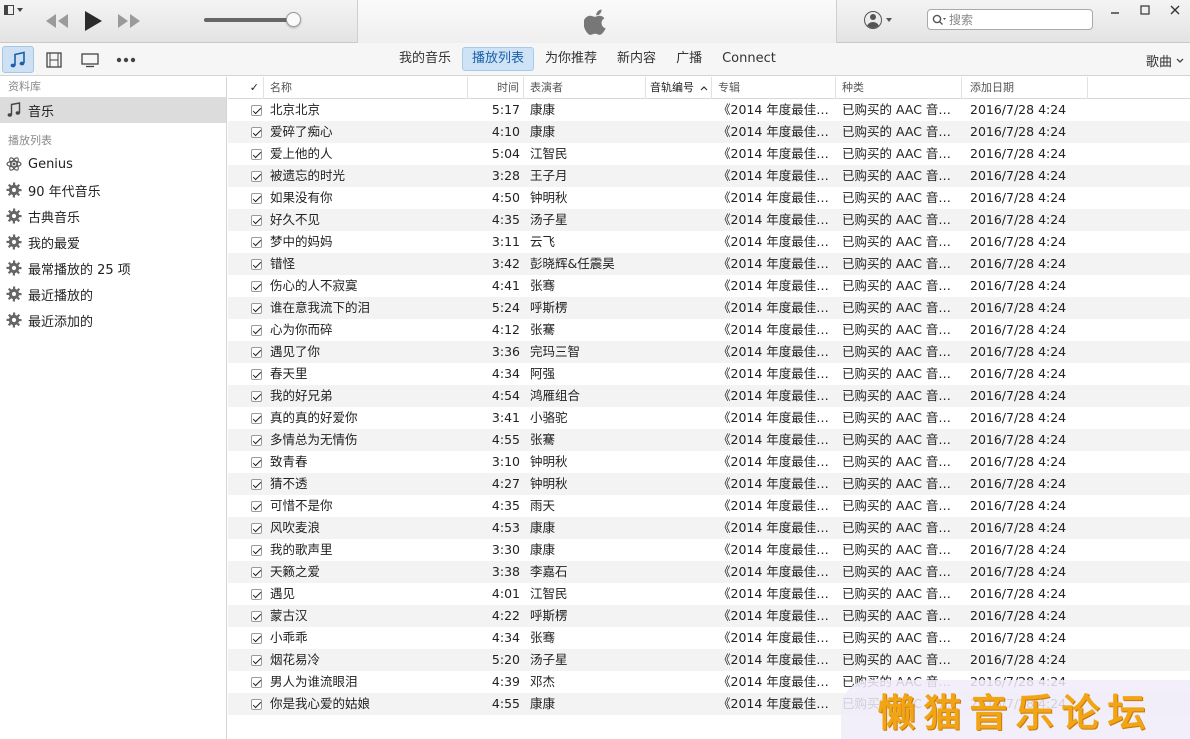 The image size is (1190, 739). Describe the element at coordinates (113, 294) in the screenshot. I see `sidebar-item-playlist-5: 最近播放的` at that location.